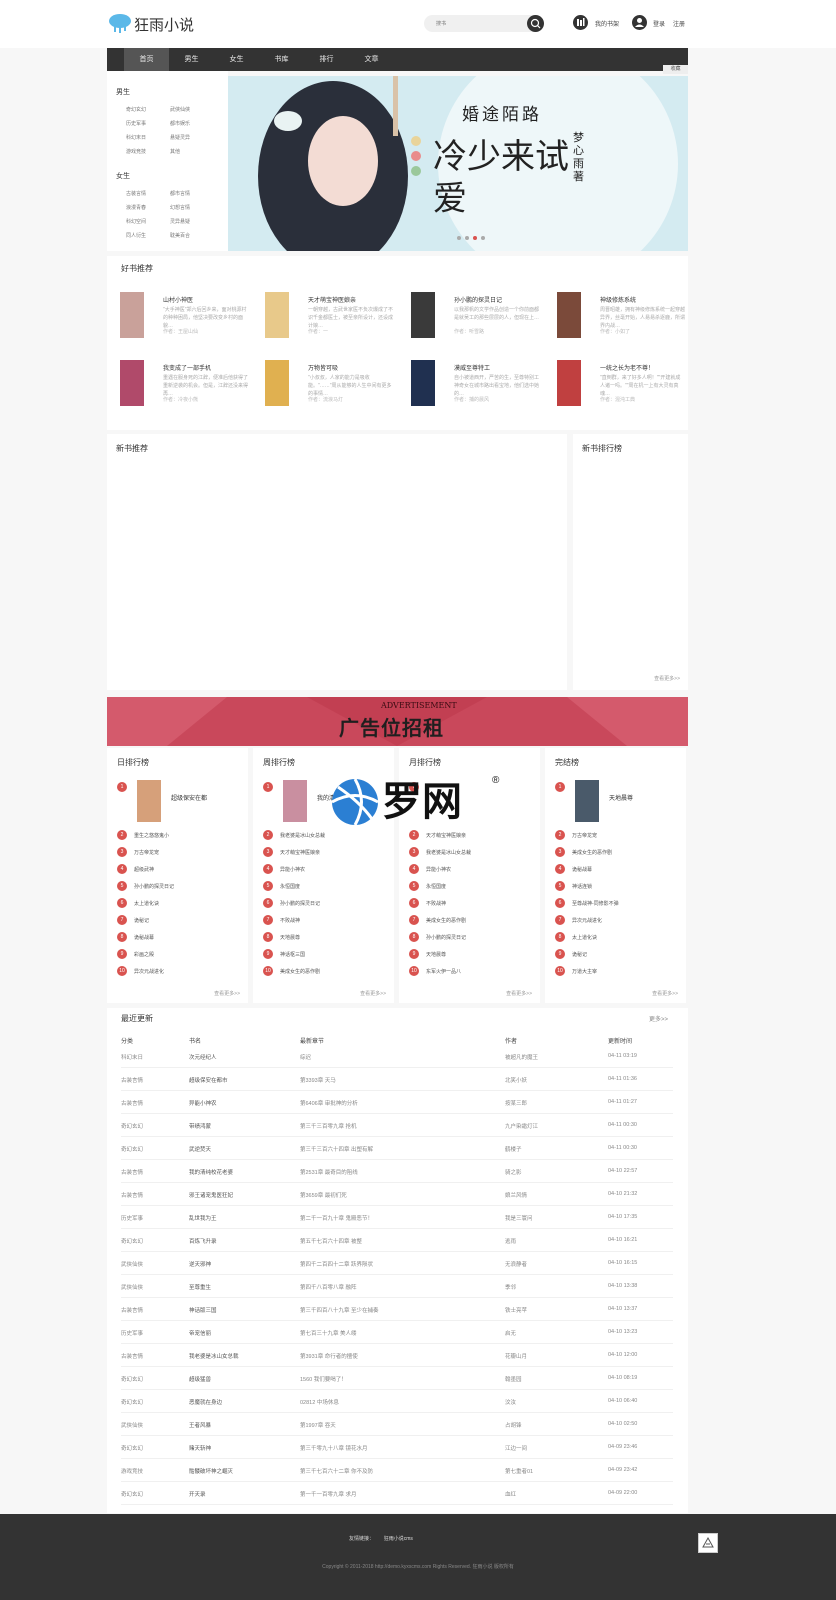 This screenshot has height=1600, width=836. Describe the element at coordinates (191, 59) in the screenshot. I see `nav-male: 男生` at that location.